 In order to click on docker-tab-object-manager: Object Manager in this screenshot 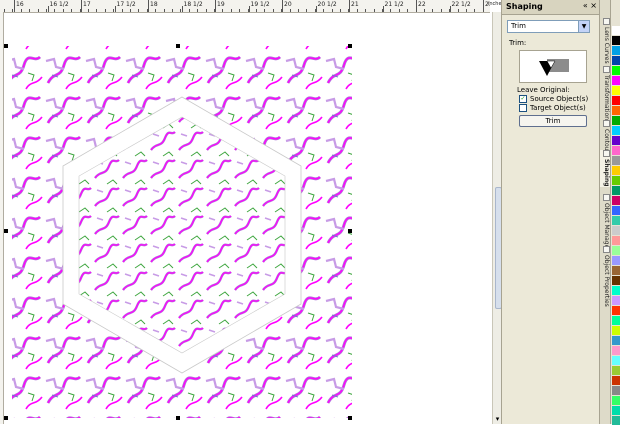, I will do `click(605, 222)`.